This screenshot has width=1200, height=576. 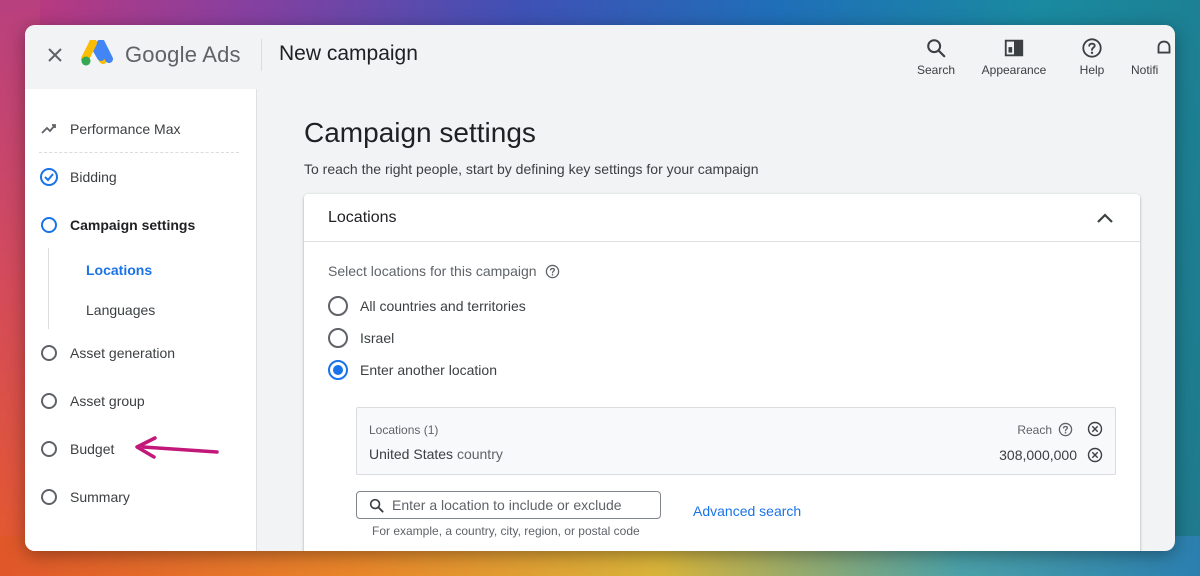 What do you see at coordinates (404, 430) in the screenshot?
I see `locations-count: Locations (1)` at bounding box center [404, 430].